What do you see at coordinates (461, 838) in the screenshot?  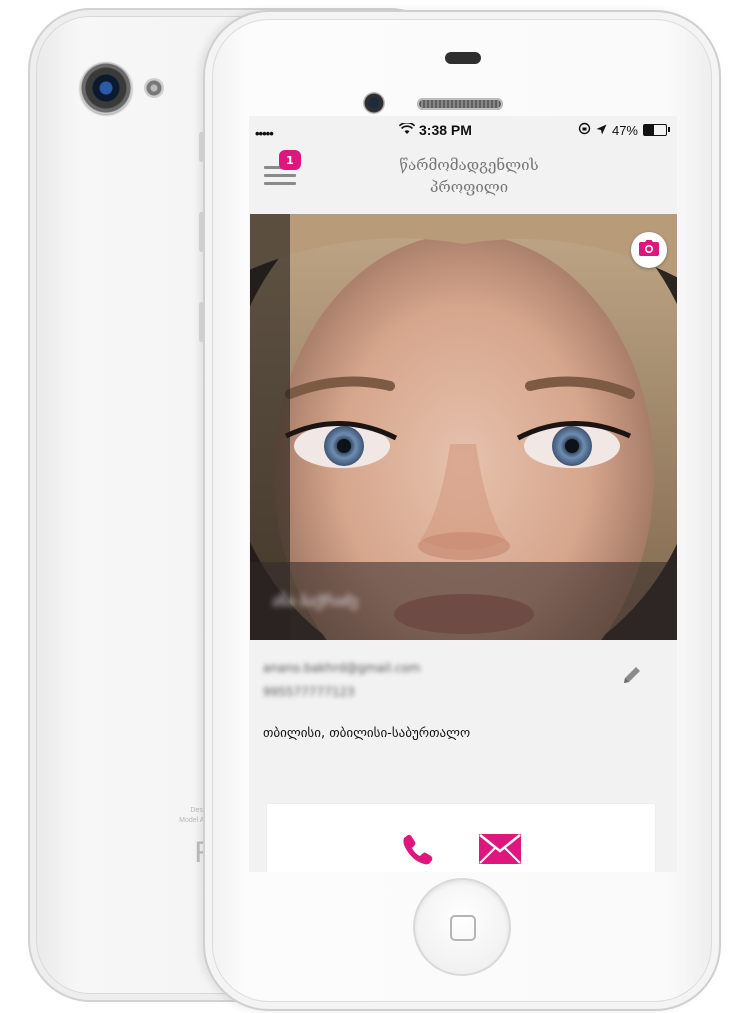 I see `contact-actions-card` at bounding box center [461, 838].